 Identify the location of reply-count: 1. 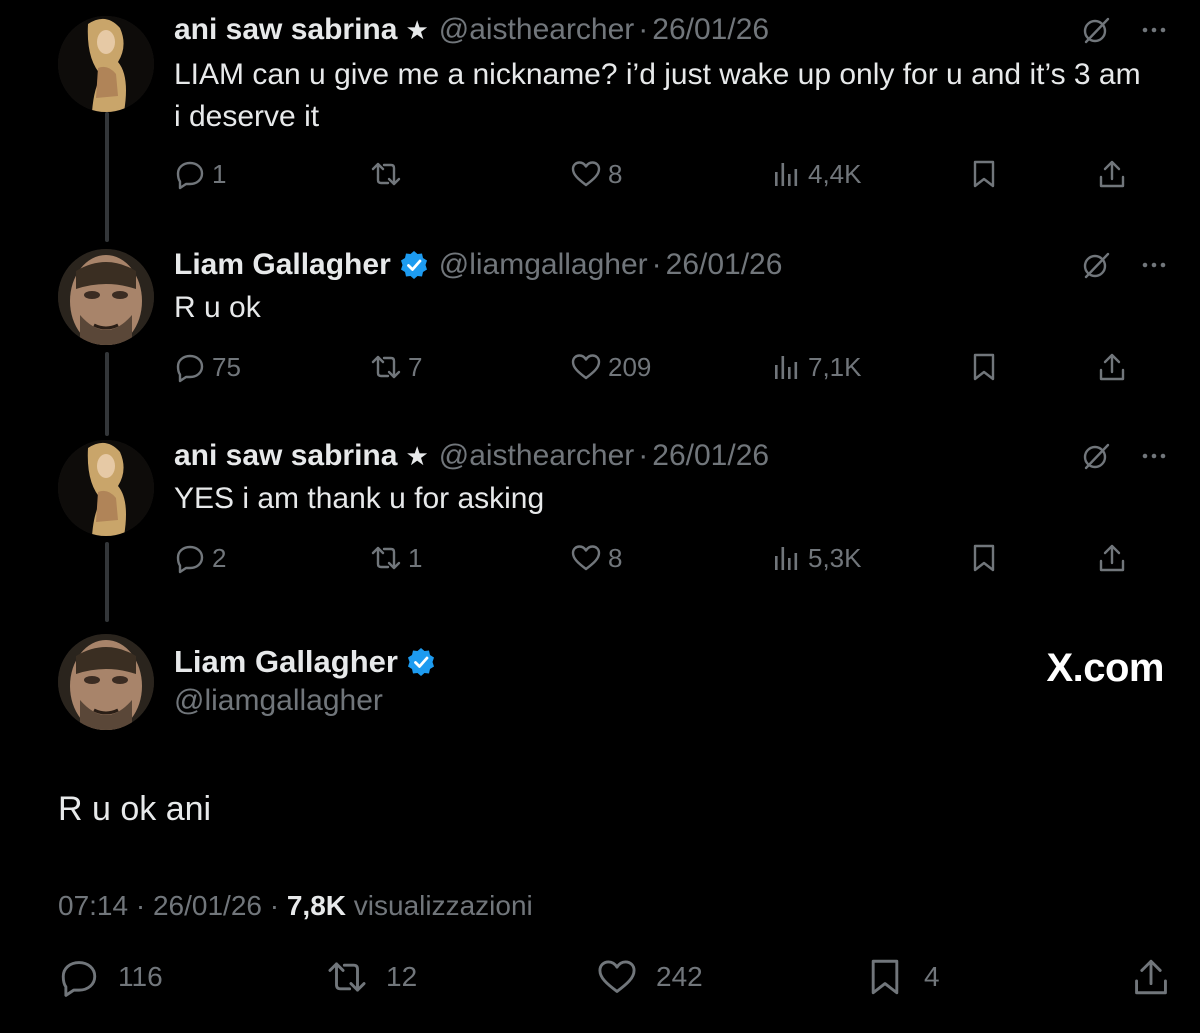
(219, 173).